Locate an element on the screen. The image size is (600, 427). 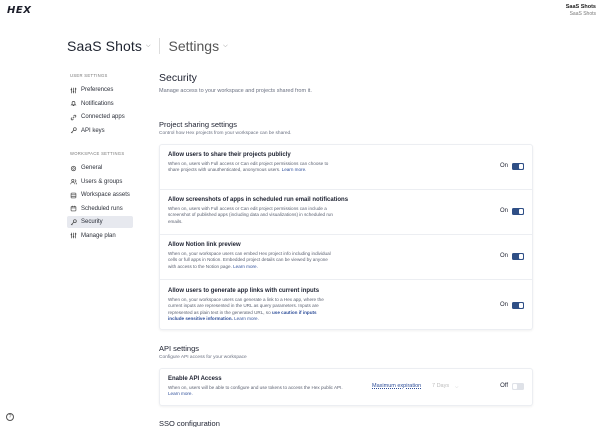
page-header: SaaS Shots ⌵ Settings ⌵ is located at coordinates (147, 46).